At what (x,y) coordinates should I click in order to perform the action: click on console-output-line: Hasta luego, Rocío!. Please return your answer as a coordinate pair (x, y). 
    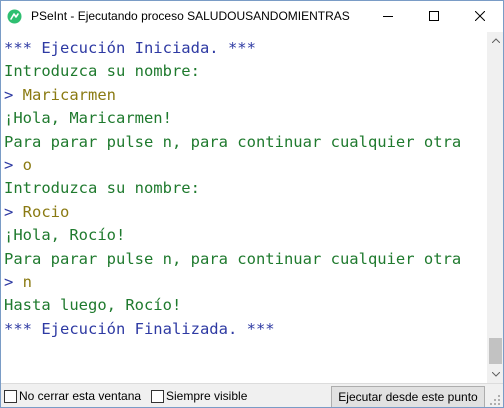
    Looking at the image, I should click on (93, 305).